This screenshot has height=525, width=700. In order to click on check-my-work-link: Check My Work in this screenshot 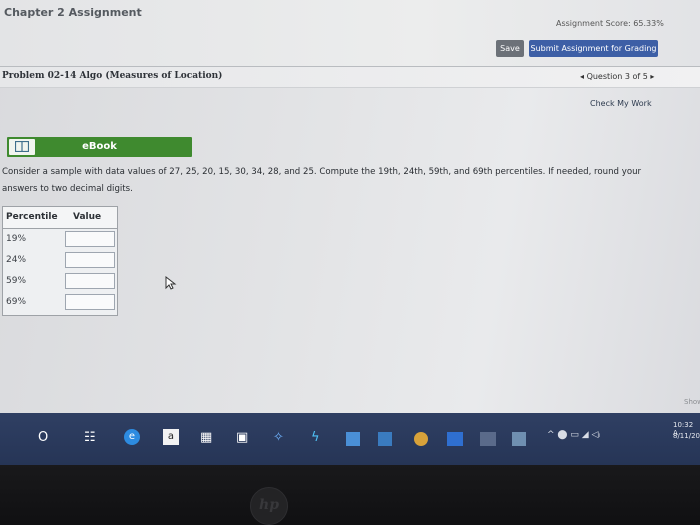, I will do `click(621, 103)`.